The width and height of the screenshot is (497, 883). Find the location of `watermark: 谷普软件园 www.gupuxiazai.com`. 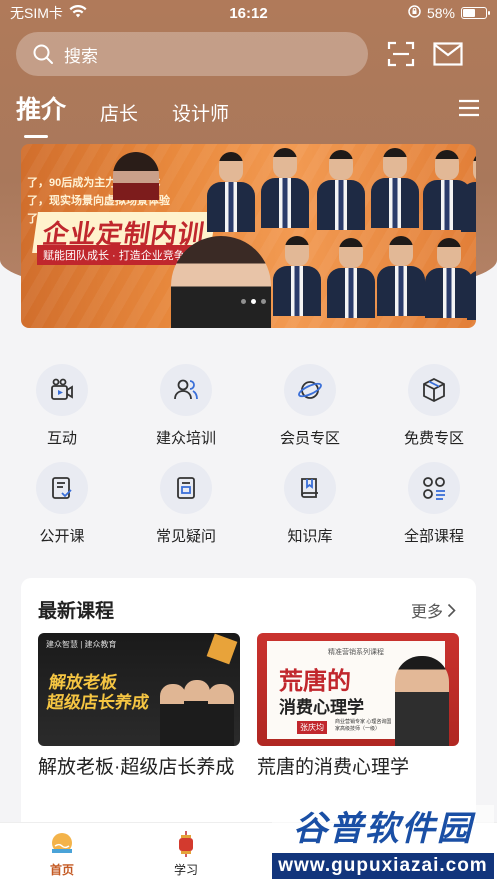

watermark: 谷普软件园 www.gupuxiazai.com is located at coordinates (383, 842).